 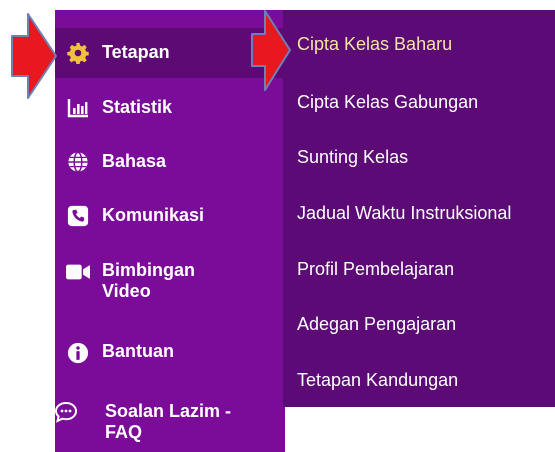 I want to click on bar-chart-icon, so click(x=78, y=108).